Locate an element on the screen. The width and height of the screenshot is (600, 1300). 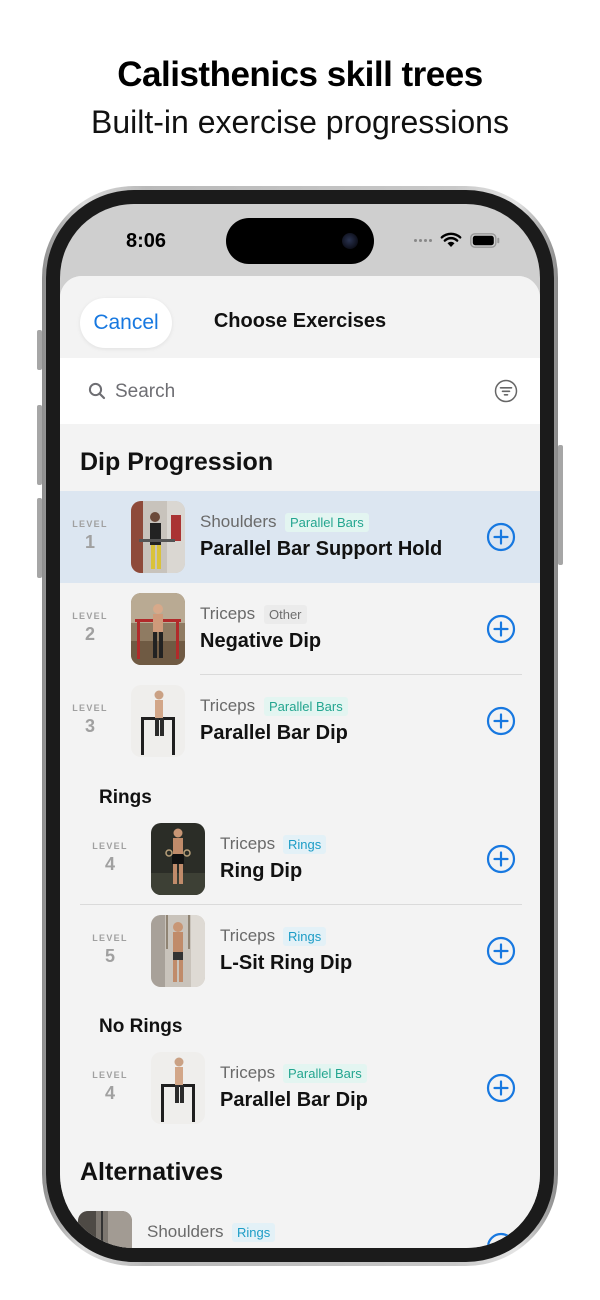
nav-title: Choose Exercises is located at coordinates (300, 321).